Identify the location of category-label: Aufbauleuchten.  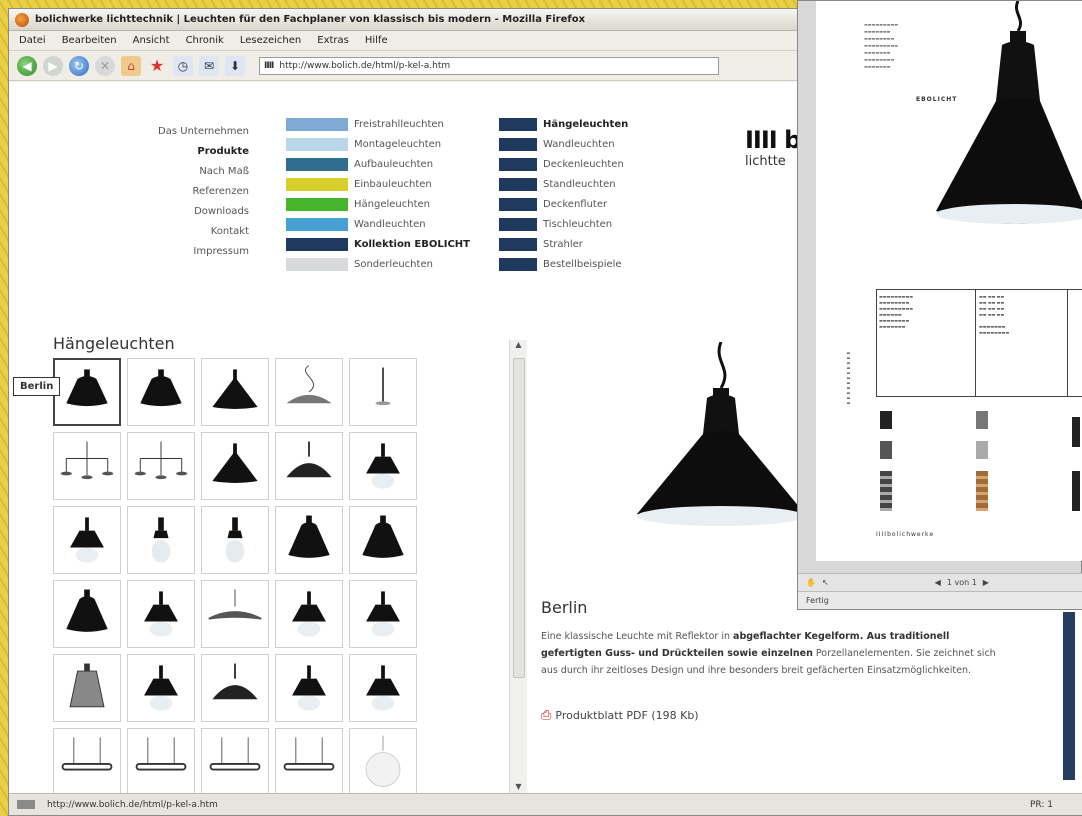
(394, 164).